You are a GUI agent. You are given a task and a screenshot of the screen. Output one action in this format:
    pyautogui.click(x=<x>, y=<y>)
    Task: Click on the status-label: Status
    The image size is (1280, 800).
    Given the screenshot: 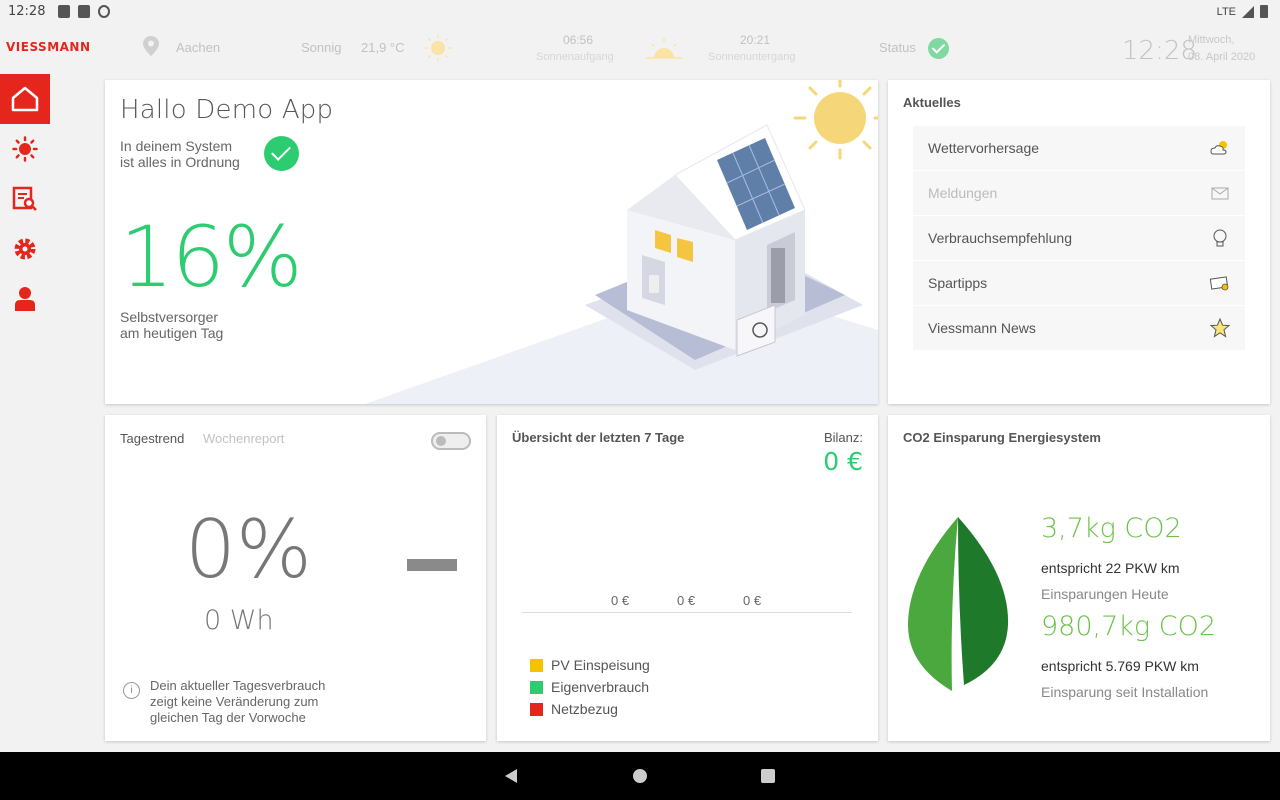 What is the action you would take?
    pyautogui.click(x=897, y=47)
    